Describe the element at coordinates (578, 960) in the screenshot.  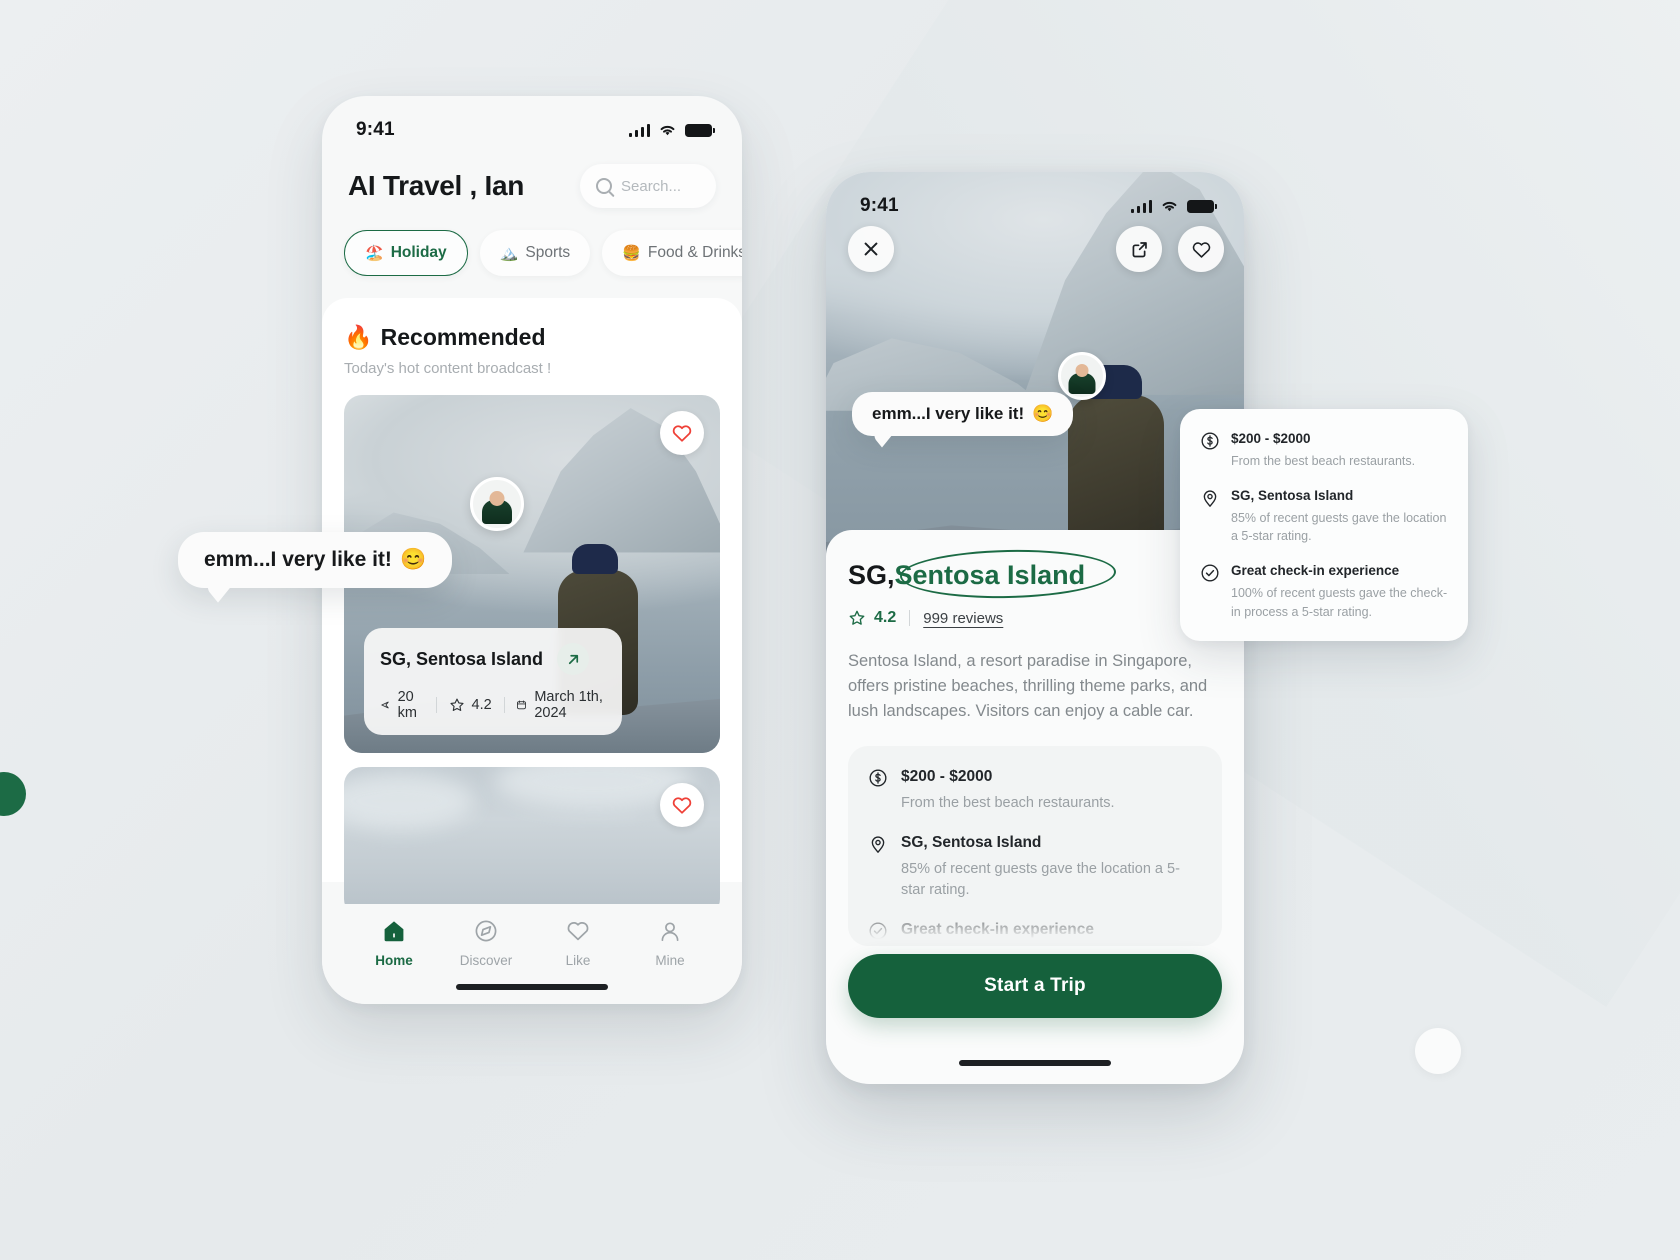
I see `tab-label: Like` at that location.